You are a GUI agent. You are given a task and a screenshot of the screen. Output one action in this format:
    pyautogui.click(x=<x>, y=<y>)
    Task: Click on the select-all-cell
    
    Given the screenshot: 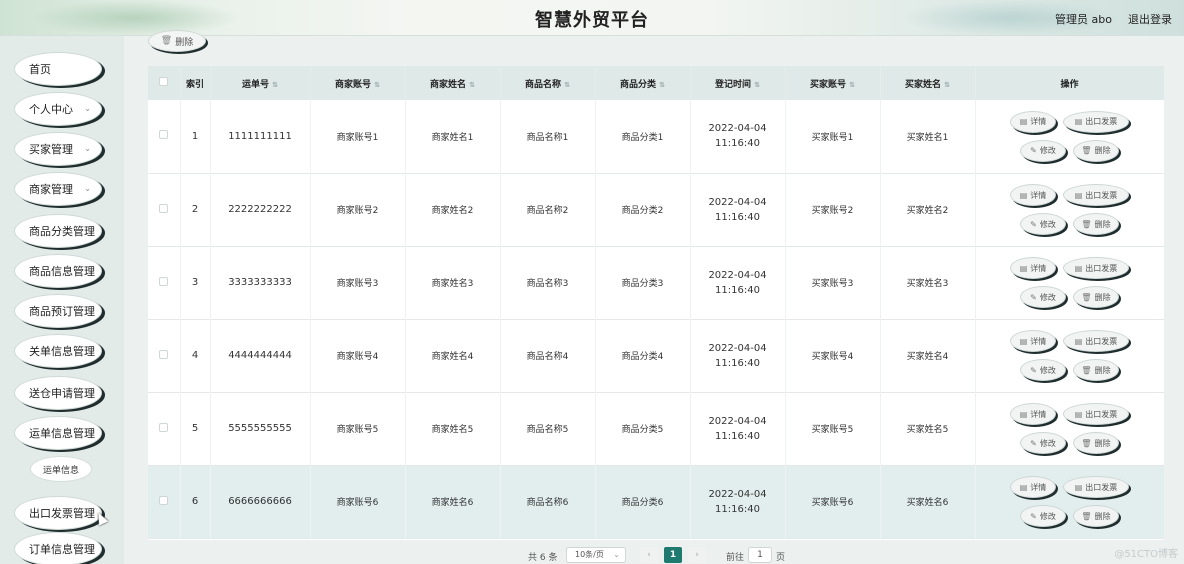 What is the action you would take?
    pyautogui.click(x=164, y=83)
    